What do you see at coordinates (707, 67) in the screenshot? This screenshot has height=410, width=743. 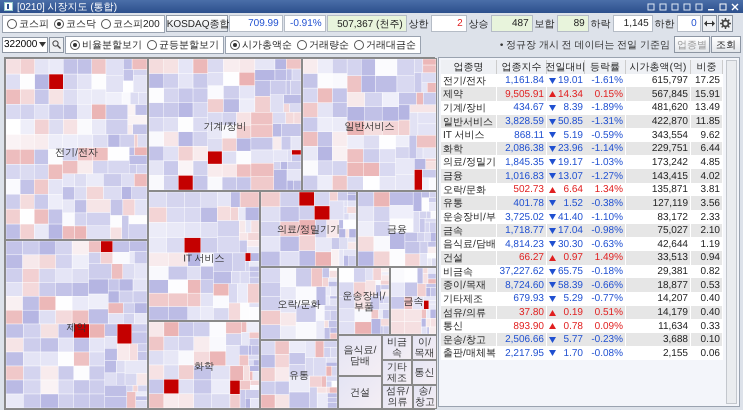 I see `column-header: 비중` at bounding box center [707, 67].